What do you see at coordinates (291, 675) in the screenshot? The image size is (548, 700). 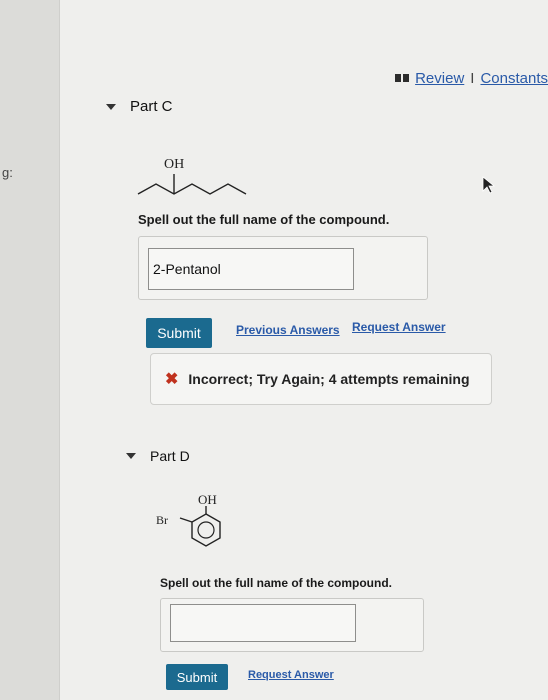 I see `part-d-request-answer-link: Request Answer` at bounding box center [291, 675].